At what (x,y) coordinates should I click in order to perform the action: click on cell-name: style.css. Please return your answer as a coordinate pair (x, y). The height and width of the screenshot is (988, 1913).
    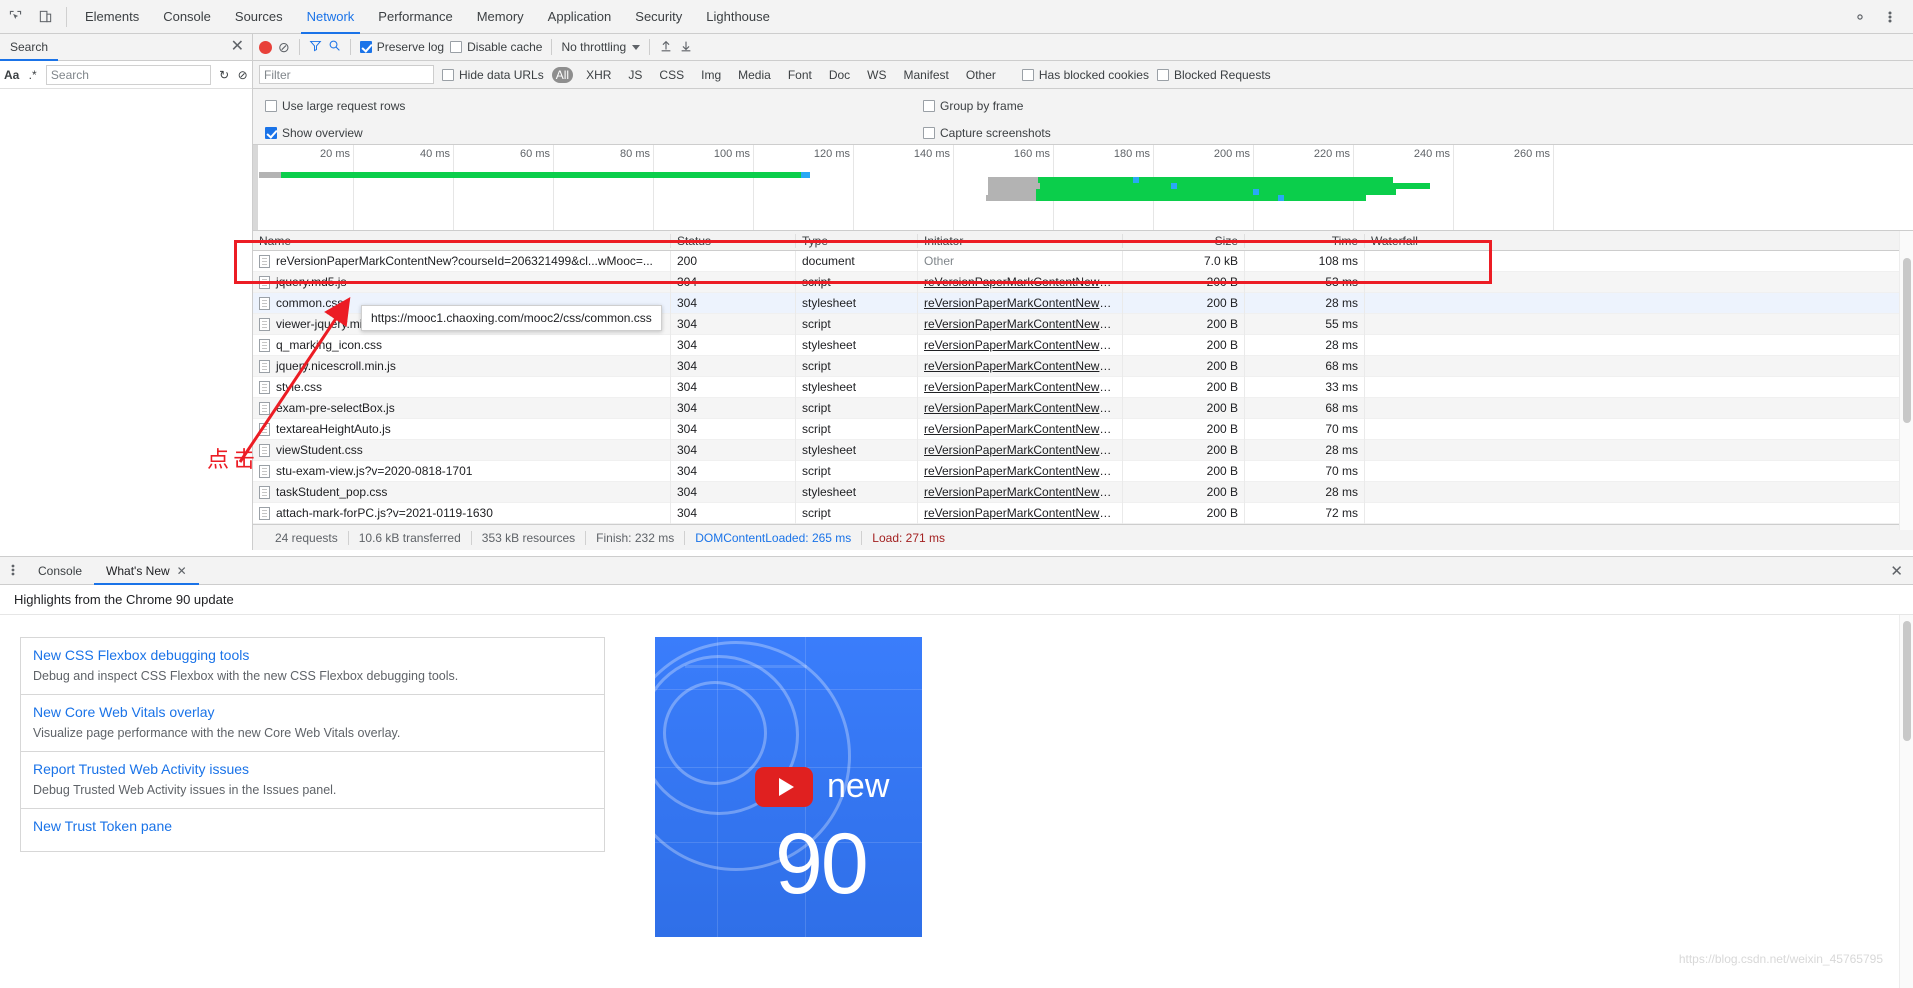
    Looking at the image, I should click on (462, 387).